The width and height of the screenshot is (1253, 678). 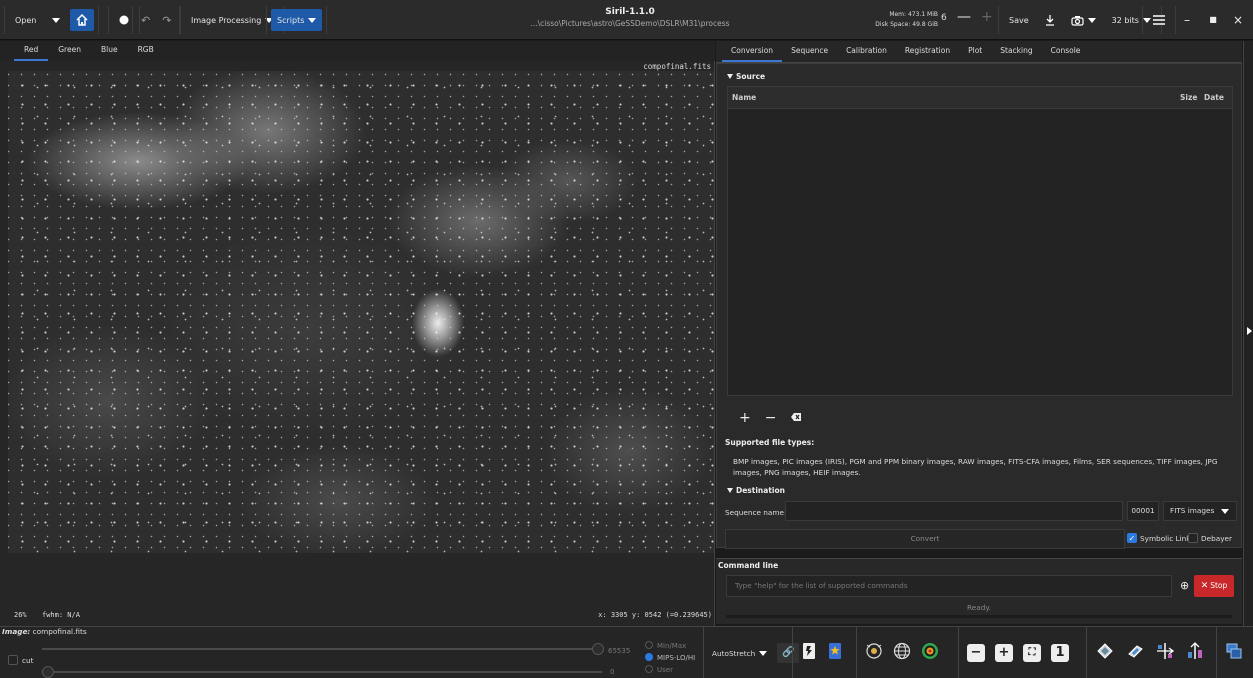 I want to click on cut-checkbox: cut, so click(x=21, y=660).